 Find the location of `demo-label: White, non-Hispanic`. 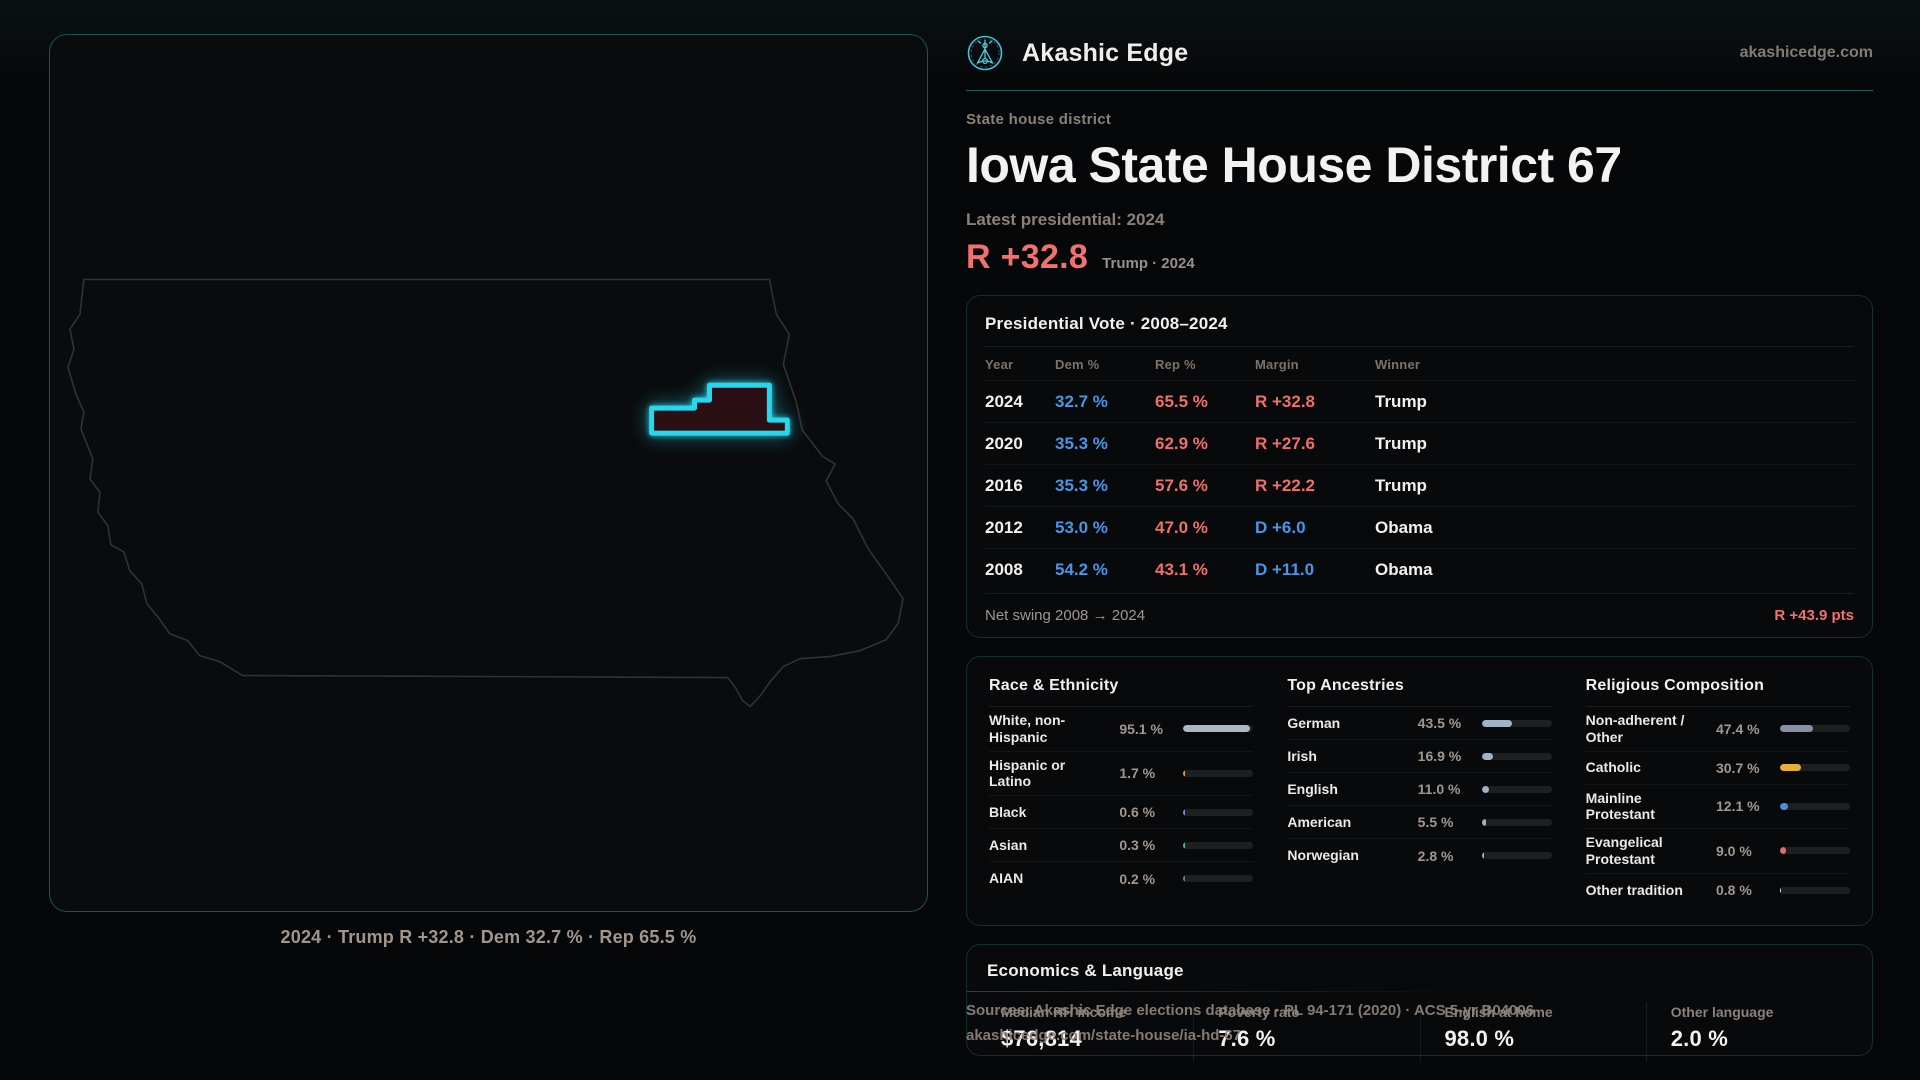

demo-label: White, non-Hispanic is located at coordinates (1027, 728).